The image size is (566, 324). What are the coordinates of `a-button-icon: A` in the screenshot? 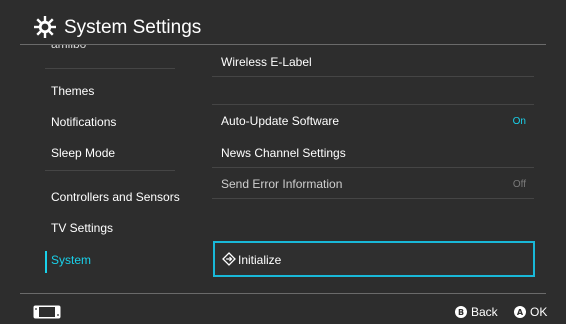 It's located at (520, 312).